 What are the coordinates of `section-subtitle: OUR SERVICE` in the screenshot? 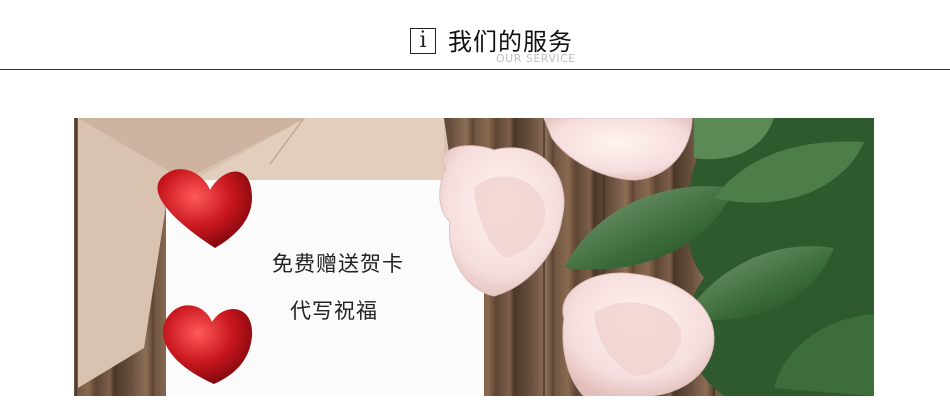 It's located at (536, 58).